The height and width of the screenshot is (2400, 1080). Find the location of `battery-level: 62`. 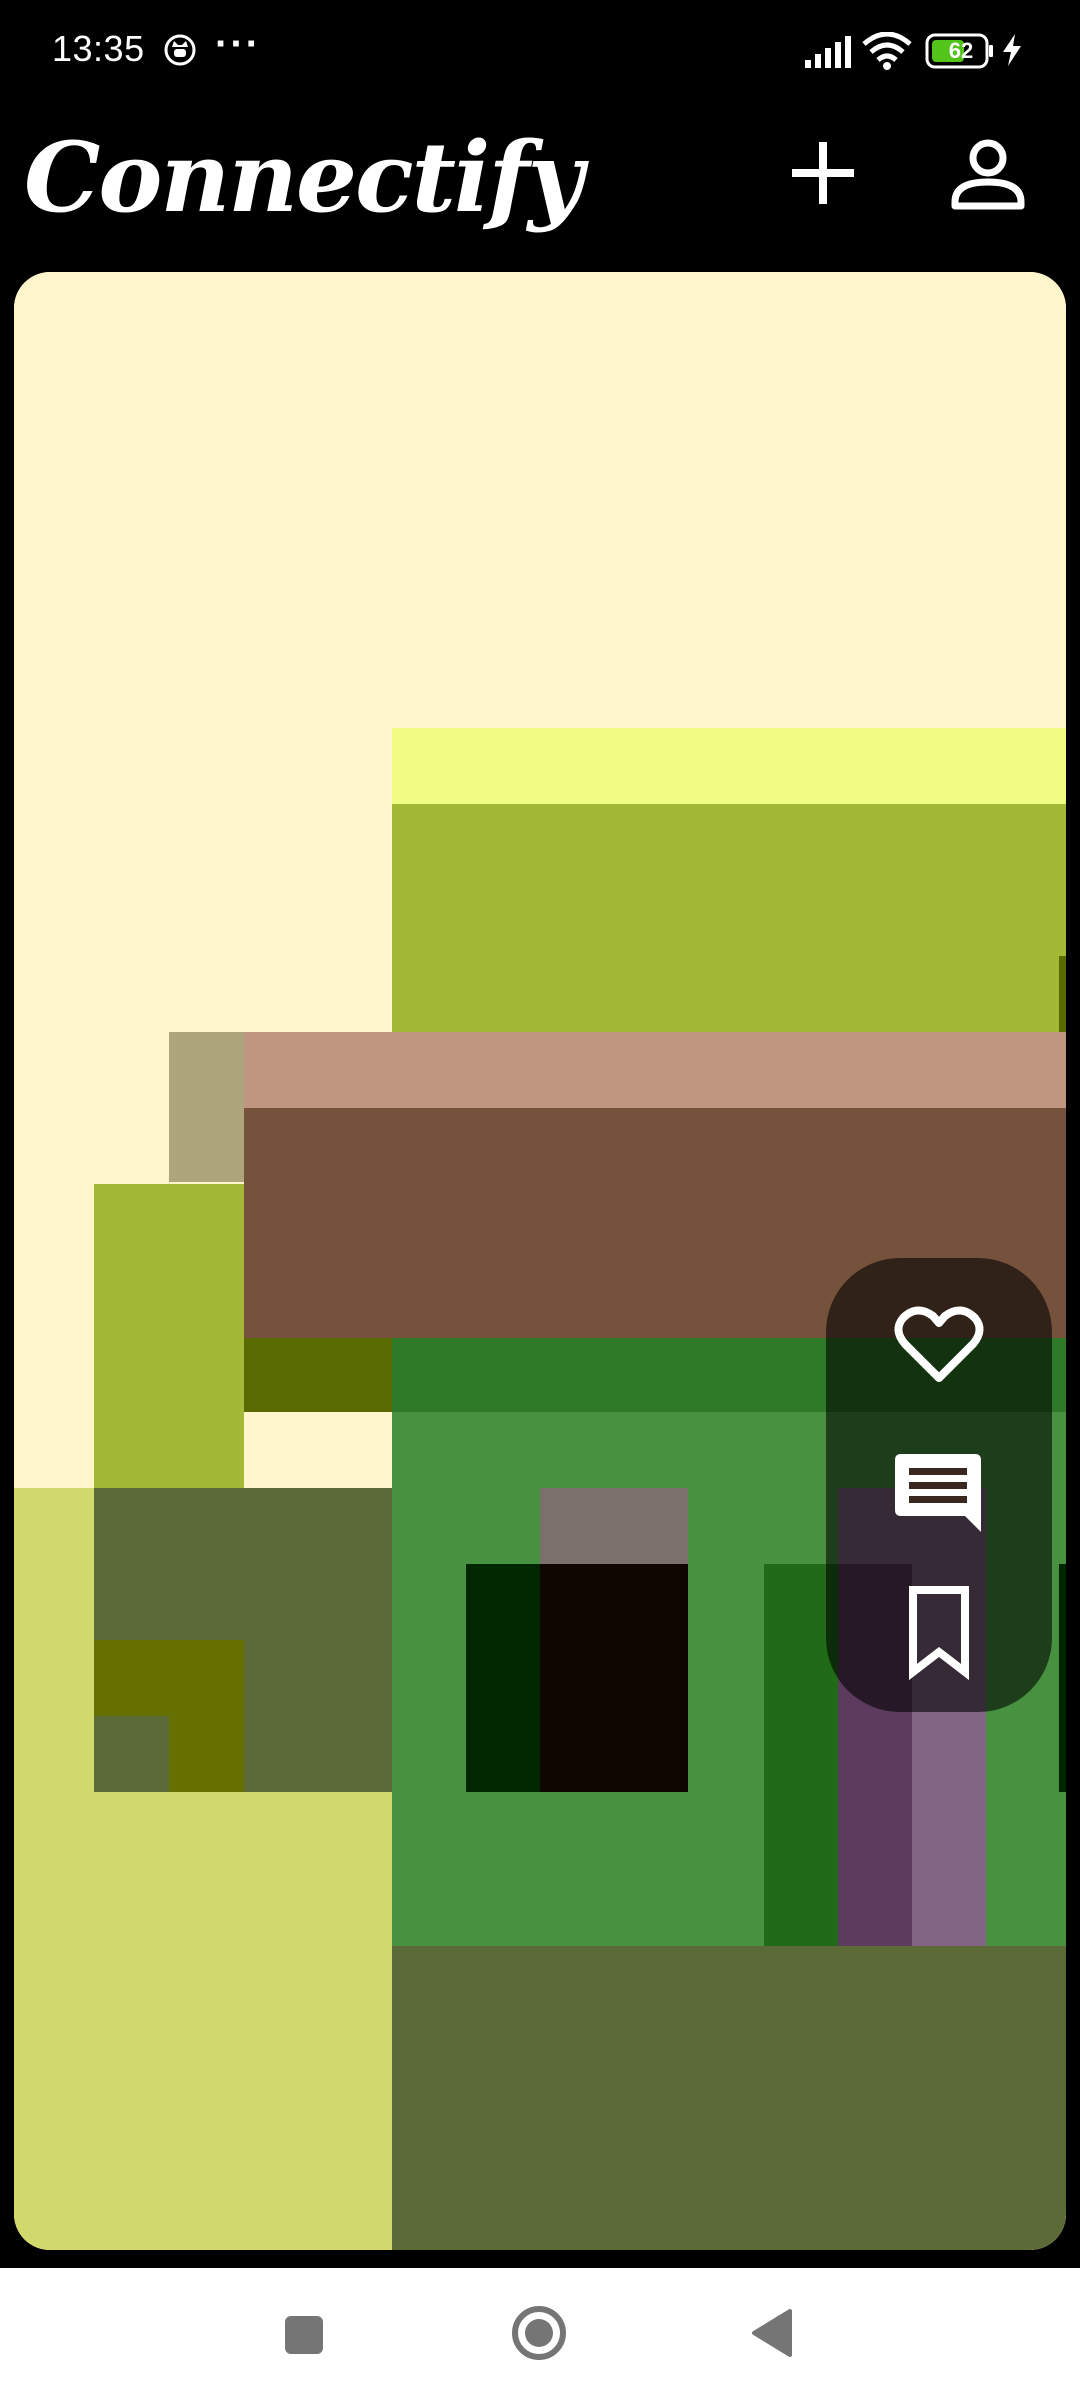

battery-level: 62 is located at coordinates (961, 50).